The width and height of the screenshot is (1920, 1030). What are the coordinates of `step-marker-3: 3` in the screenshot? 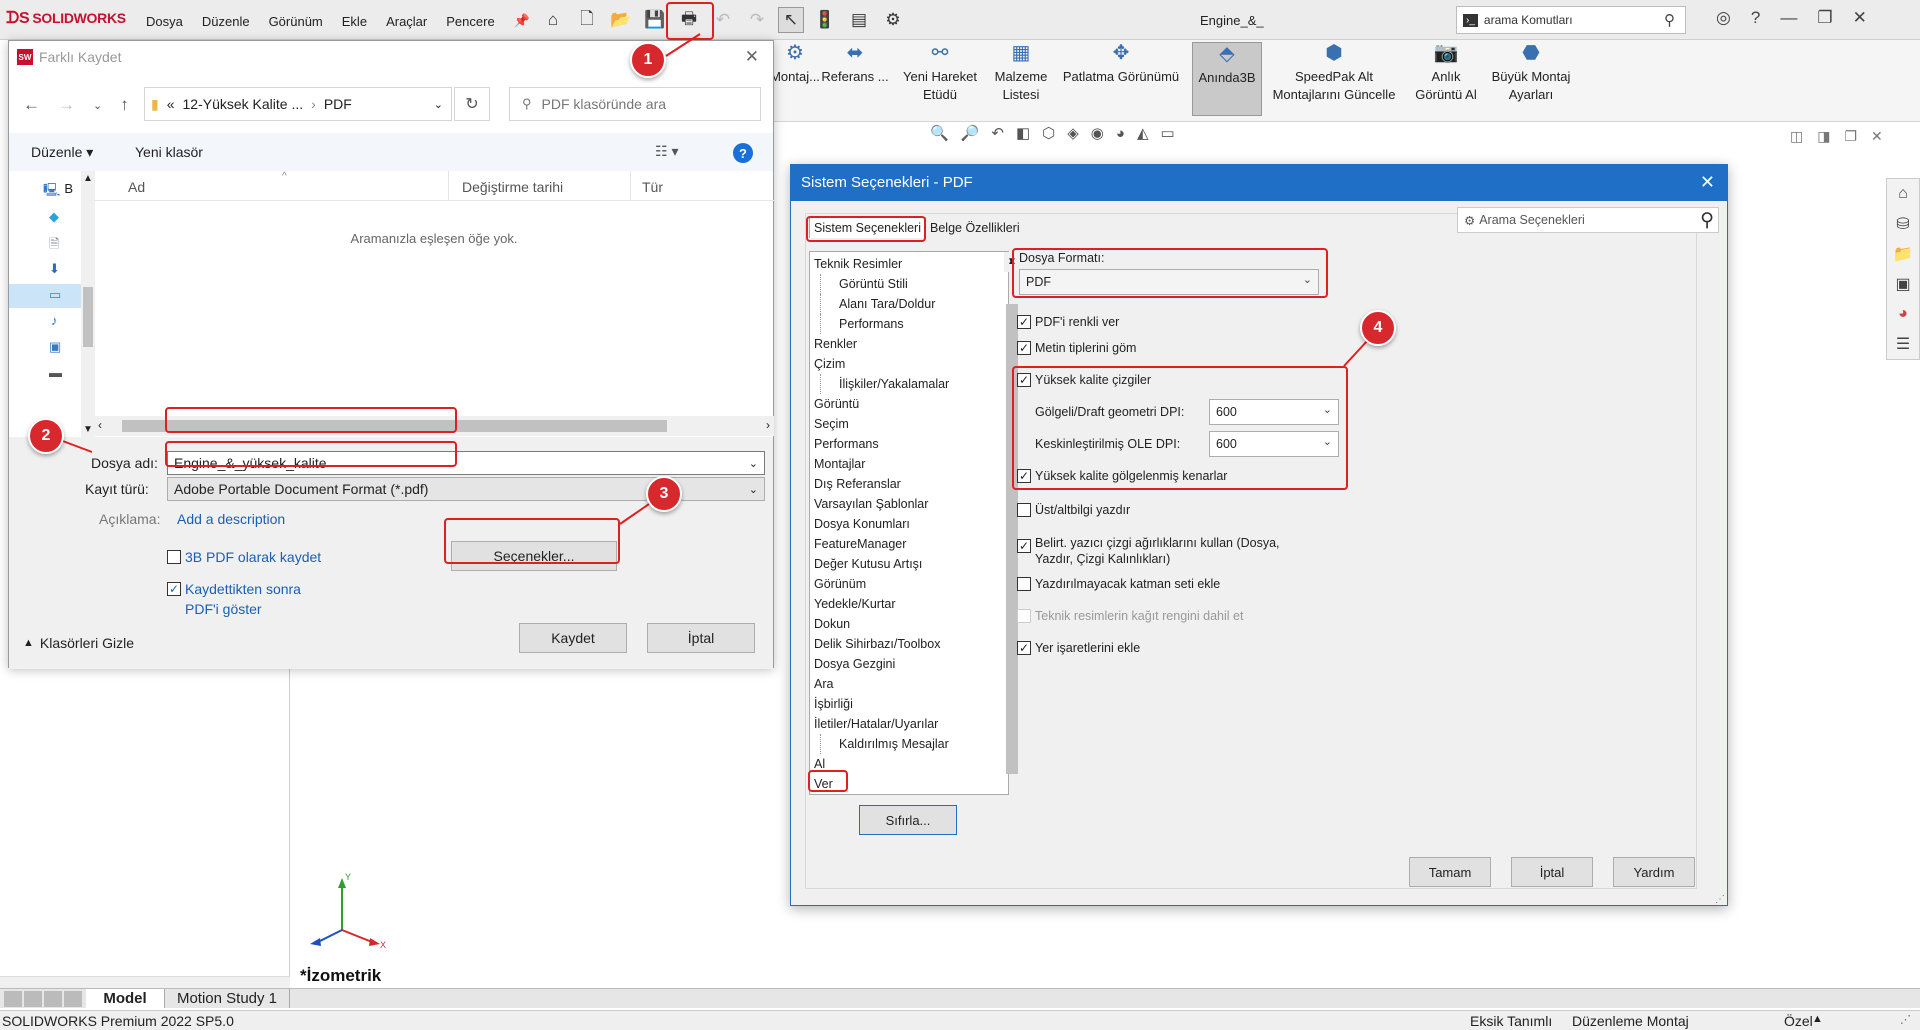 It's located at (664, 494).